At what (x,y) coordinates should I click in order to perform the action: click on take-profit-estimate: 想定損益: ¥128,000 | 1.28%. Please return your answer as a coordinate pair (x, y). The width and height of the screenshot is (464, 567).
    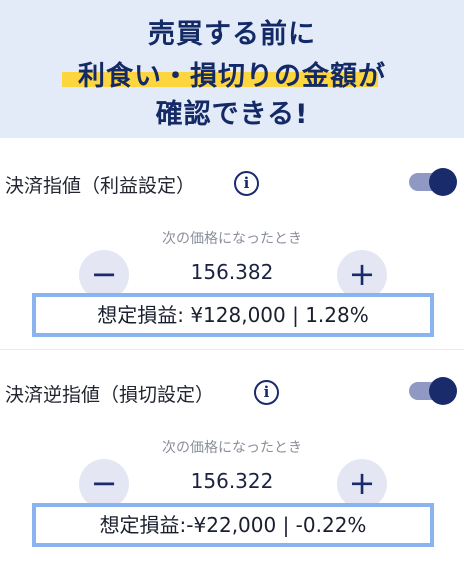
    Looking at the image, I should click on (233, 315).